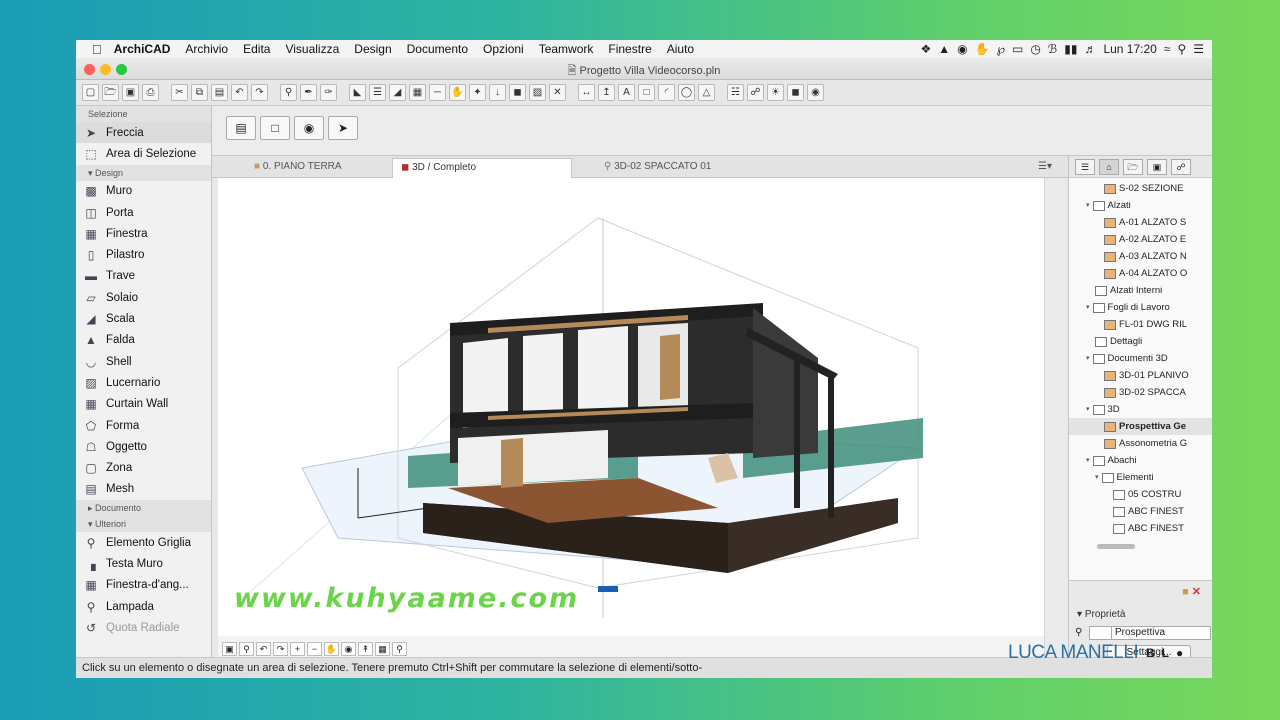 The image size is (1280, 720). I want to click on design-header: ▾ Design, so click(143, 172).